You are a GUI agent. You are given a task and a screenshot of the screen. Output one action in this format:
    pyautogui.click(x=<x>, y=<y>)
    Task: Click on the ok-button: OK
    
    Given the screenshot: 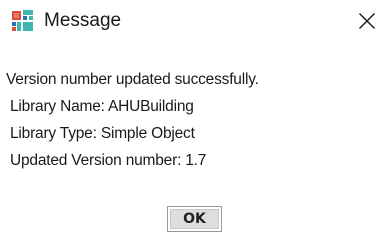 What is the action you would take?
    pyautogui.click(x=194, y=219)
    